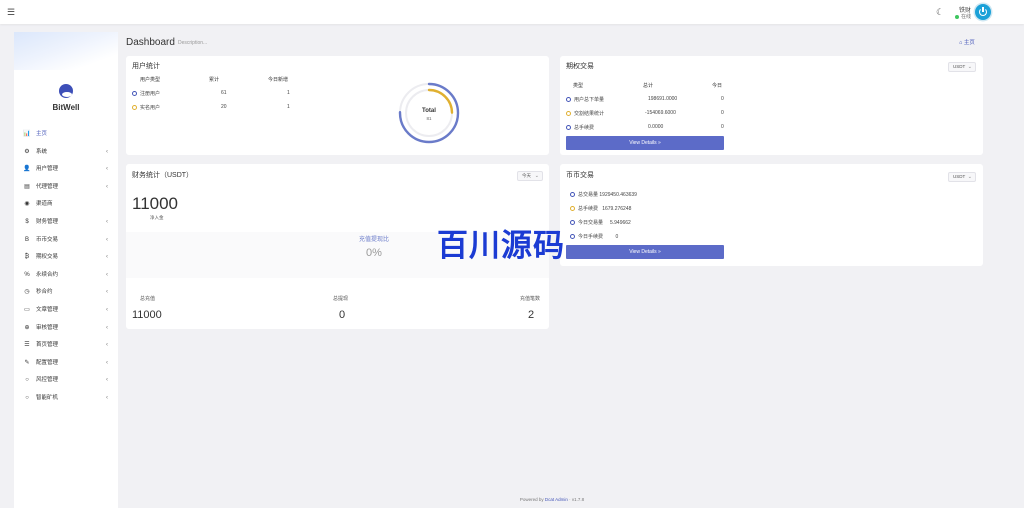  Describe the element at coordinates (146, 107) in the screenshot. I see `table-row: 实名用户` at that location.